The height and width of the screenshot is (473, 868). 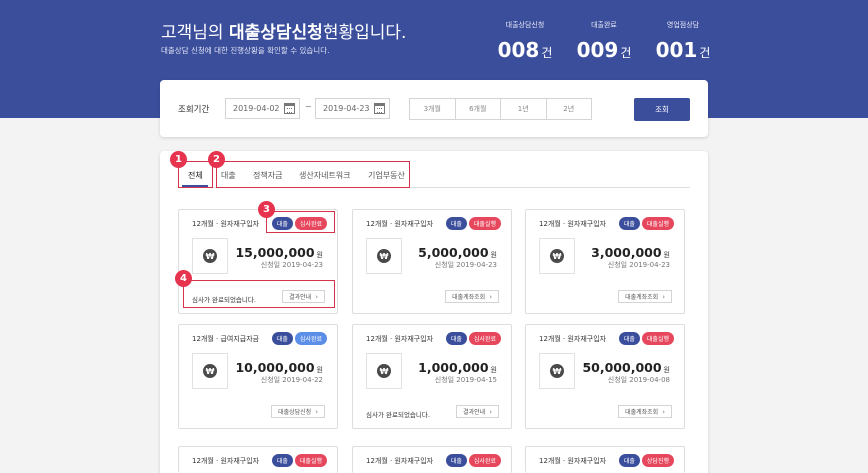 What do you see at coordinates (622, 367) in the screenshot?
I see `amount-value: 50,000,000` at bounding box center [622, 367].